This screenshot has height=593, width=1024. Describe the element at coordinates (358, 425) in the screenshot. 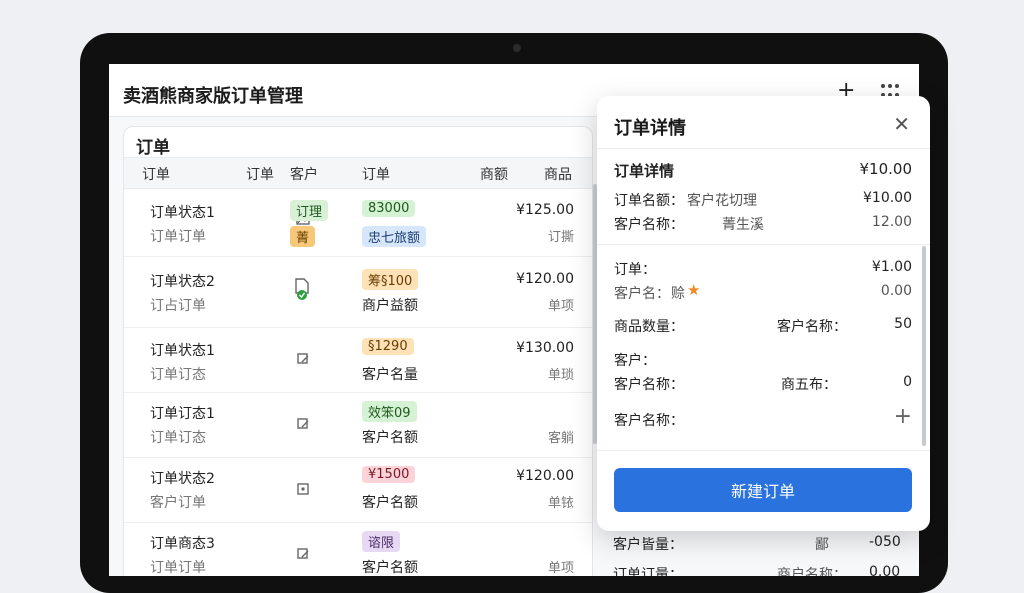

I see `table-row: 订单订态1 订单订态 效笨09 客户名额 客躺` at that location.